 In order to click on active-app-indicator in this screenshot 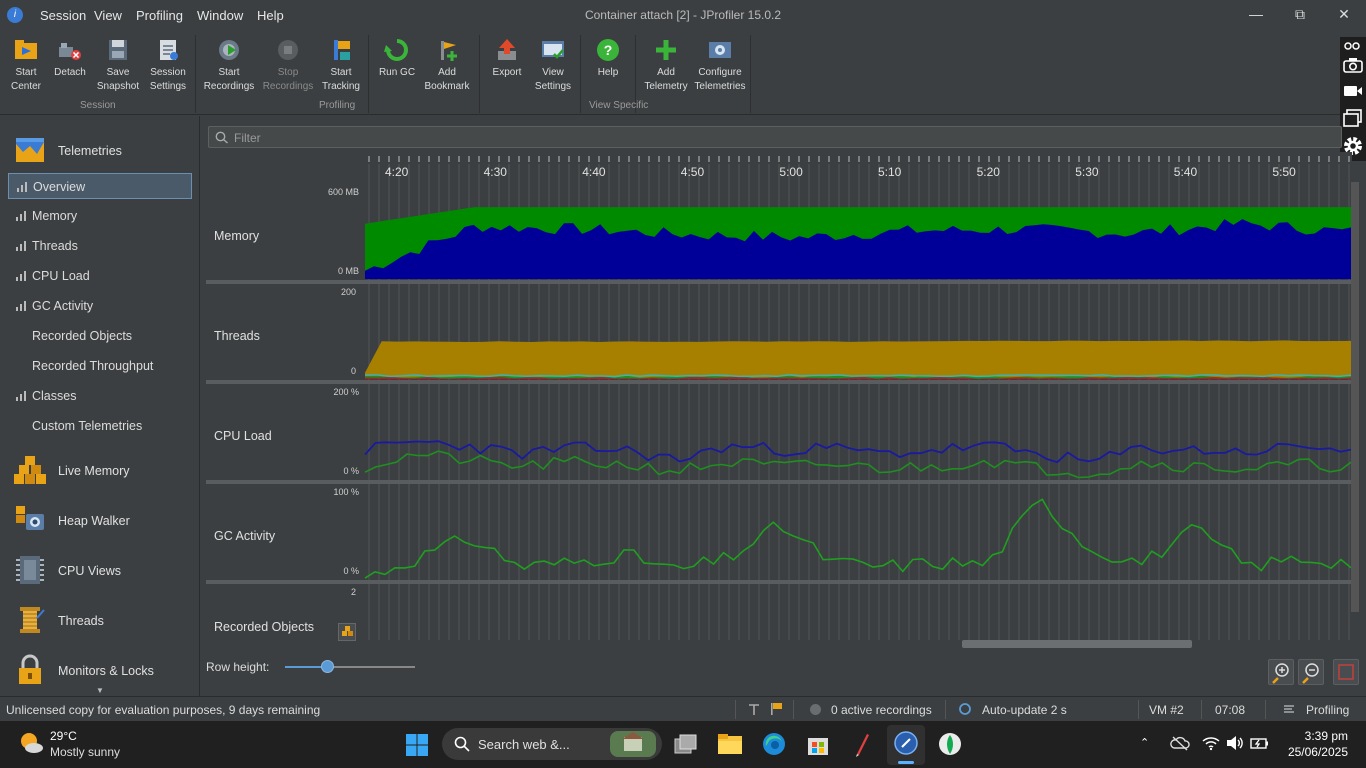, I will do `click(906, 762)`.